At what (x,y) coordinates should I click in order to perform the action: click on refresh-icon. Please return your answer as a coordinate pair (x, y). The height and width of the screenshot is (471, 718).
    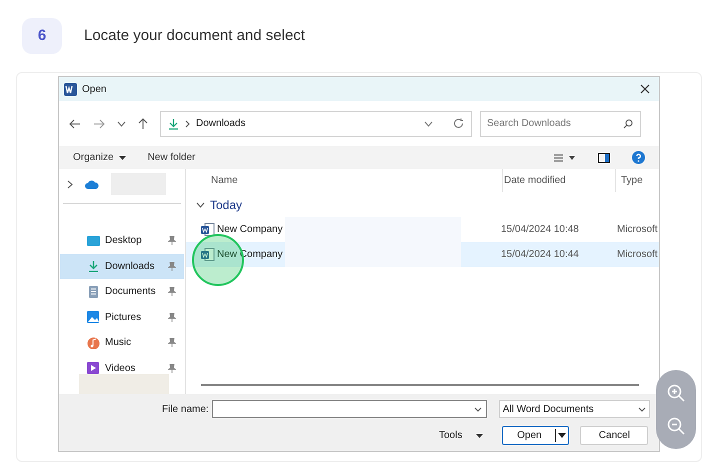
    Looking at the image, I should click on (458, 123).